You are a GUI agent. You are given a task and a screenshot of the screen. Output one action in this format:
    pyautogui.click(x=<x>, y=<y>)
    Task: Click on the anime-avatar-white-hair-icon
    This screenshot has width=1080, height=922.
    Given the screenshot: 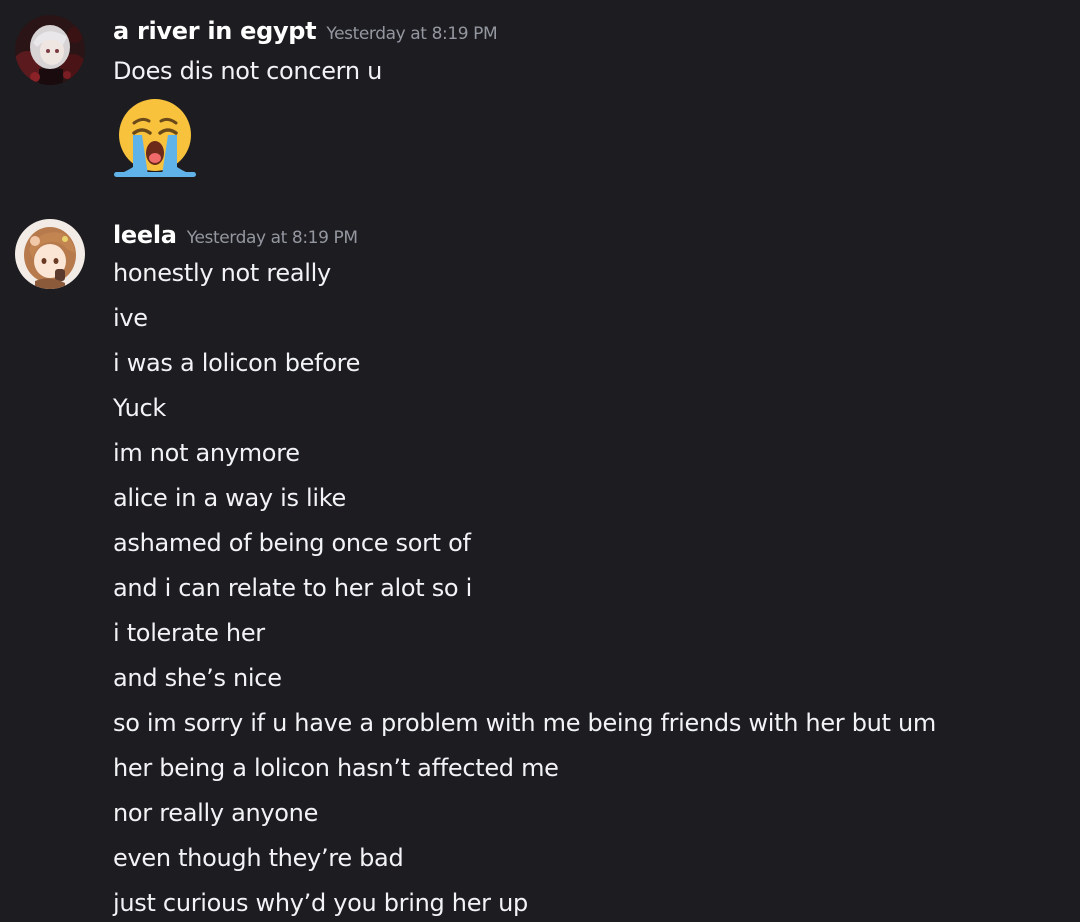 What is the action you would take?
    pyautogui.click(x=50, y=50)
    